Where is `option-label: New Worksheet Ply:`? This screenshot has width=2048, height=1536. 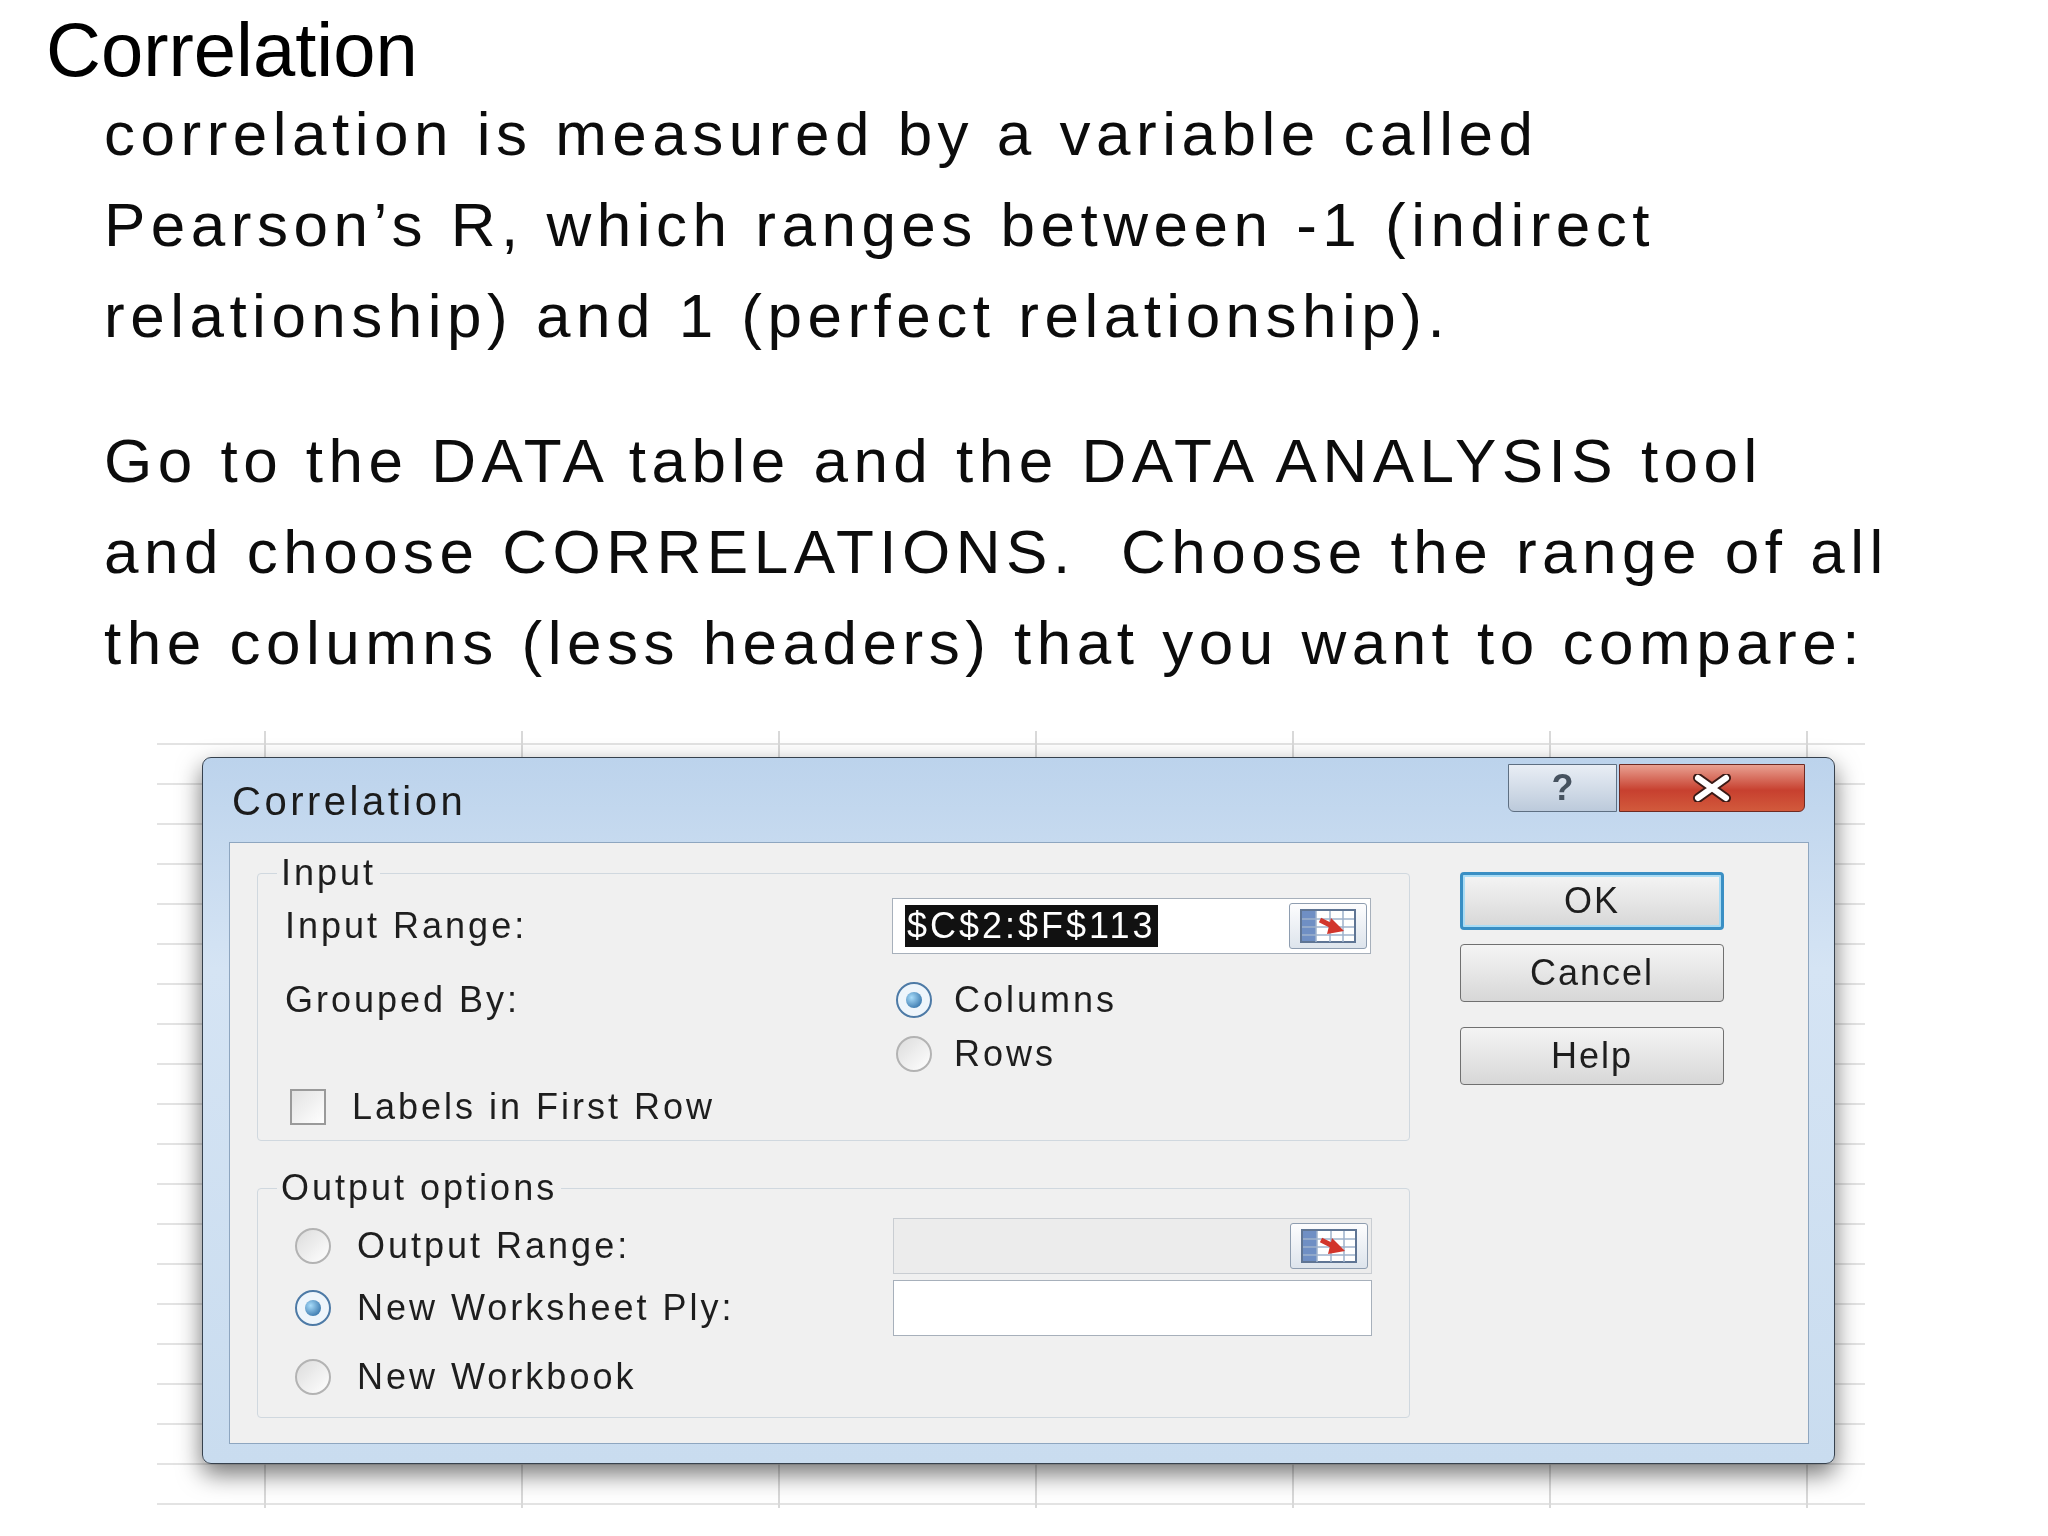 option-label: New Worksheet Ply: is located at coordinates (546, 1308).